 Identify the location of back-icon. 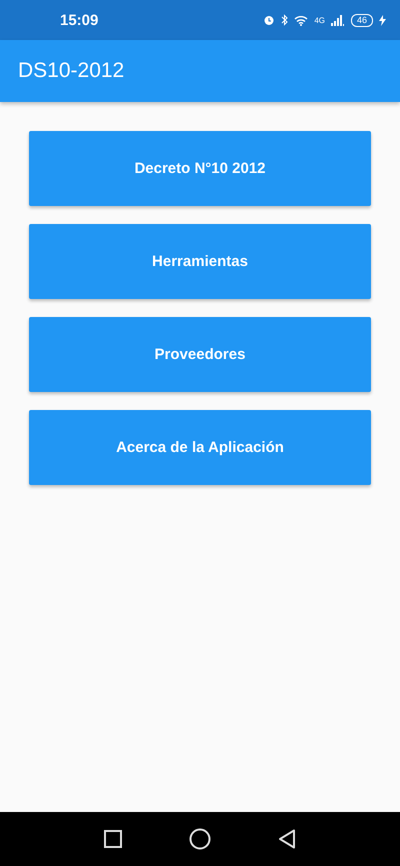
(287, 839).